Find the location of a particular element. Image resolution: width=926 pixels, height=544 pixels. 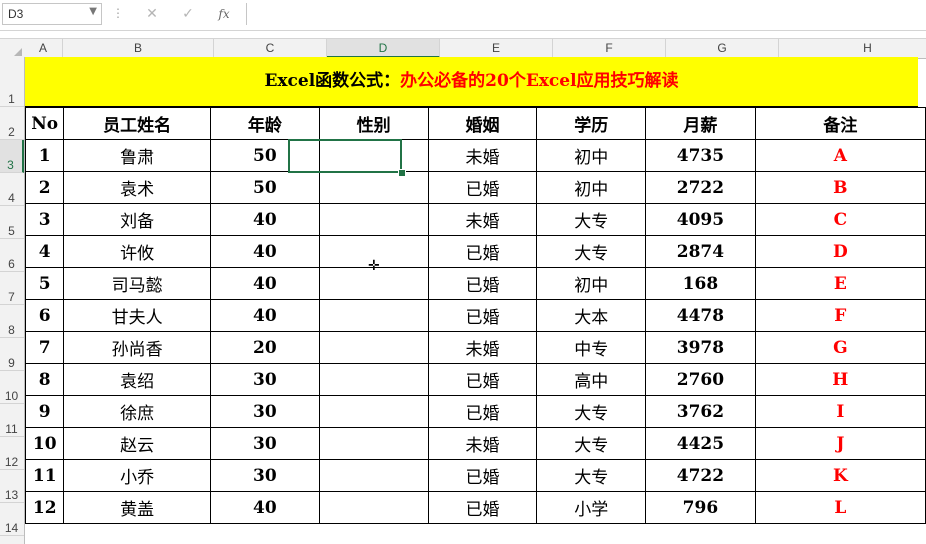

cell-a4: 2 is located at coordinates (45, 187).